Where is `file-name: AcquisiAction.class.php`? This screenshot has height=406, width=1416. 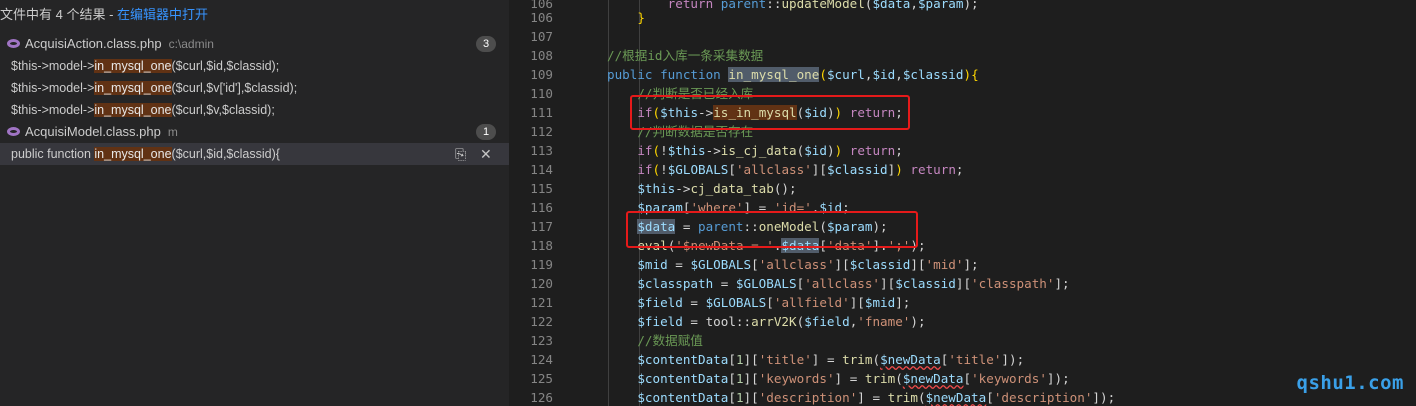
file-name: AcquisiAction.class.php is located at coordinates (93, 43).